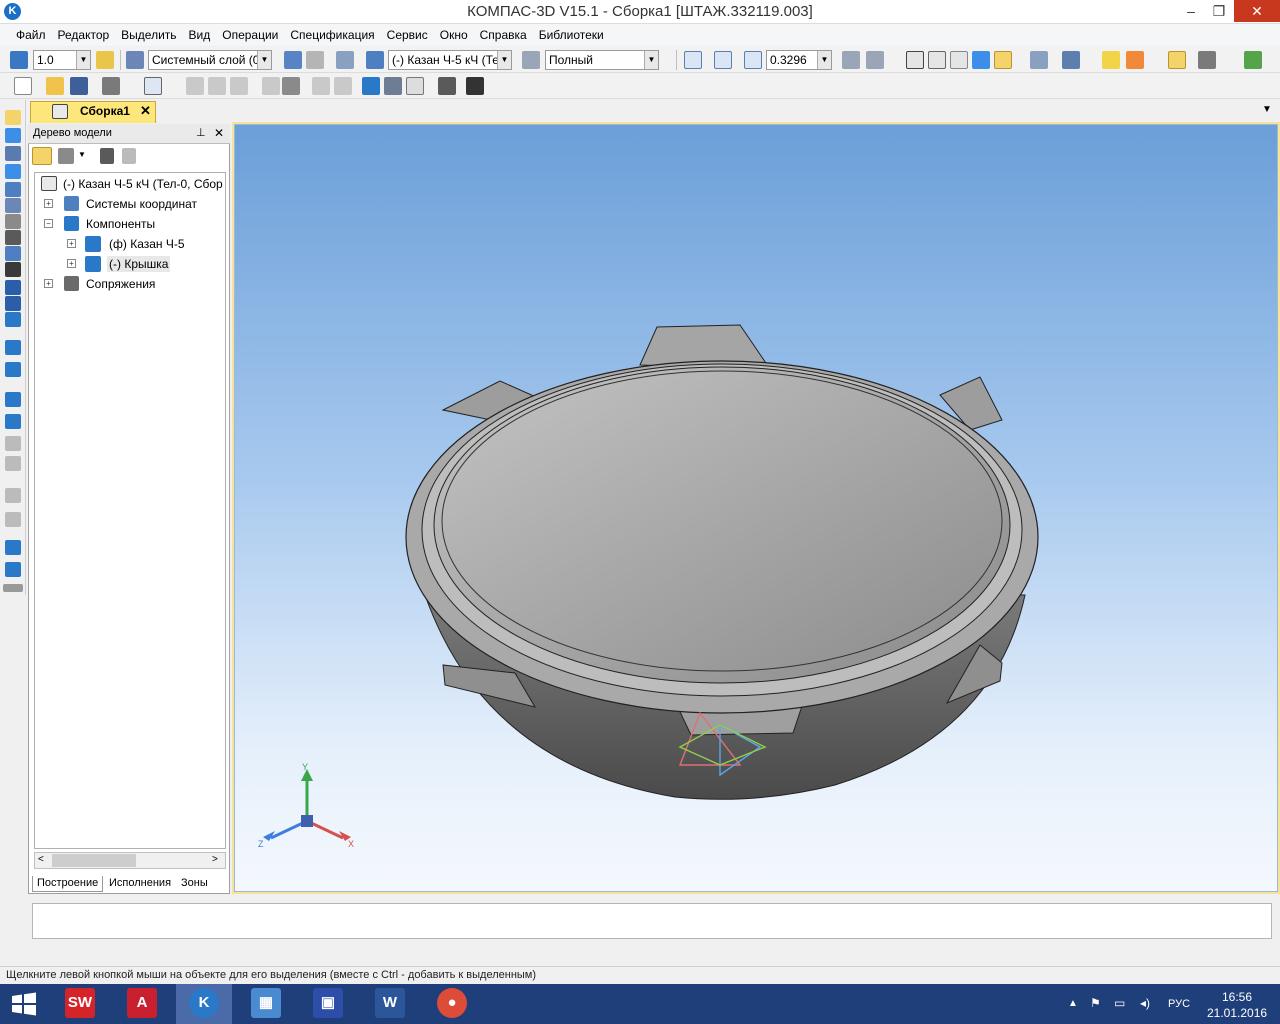  What do you see at coordinates (120, 284) in the screenshot?
I see `tree-item-mates: Сопряжения` at bounding box center [120, 284].